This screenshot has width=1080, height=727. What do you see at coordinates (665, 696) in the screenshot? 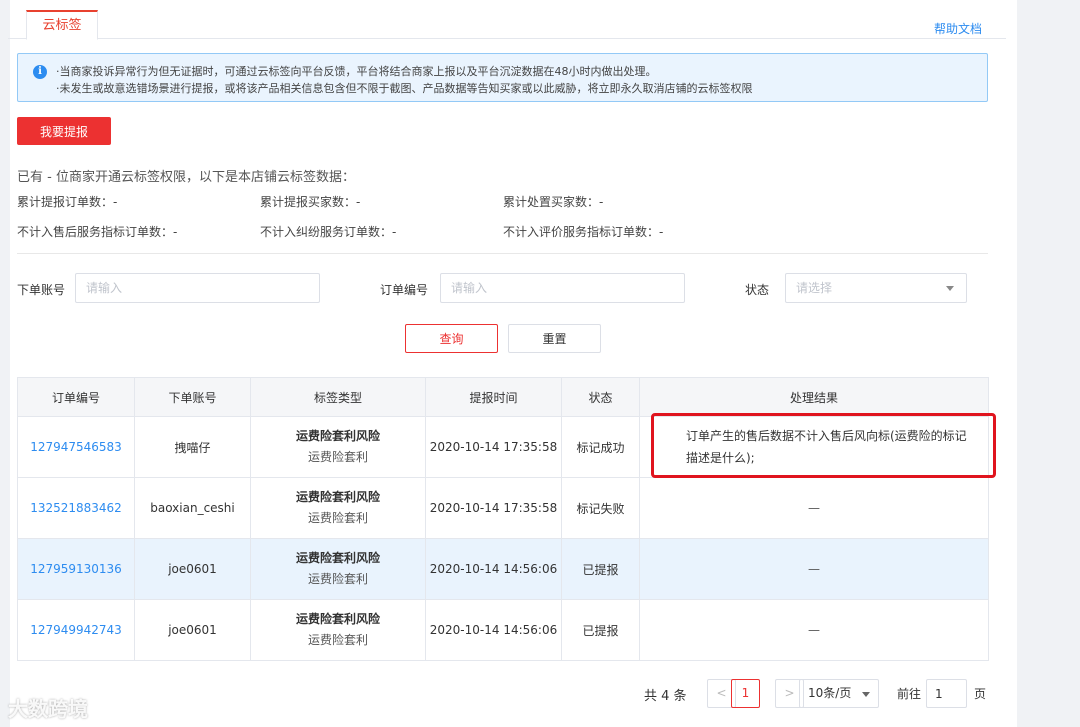
I see `pagination-total: 共 4 条` at bounding box center [665, 696].